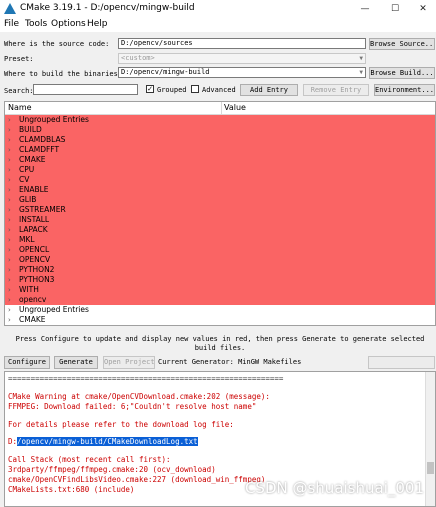 The width and height of the screenshot is (436, 507). I want to click on tree-row: › opencv, so click(220, 300).